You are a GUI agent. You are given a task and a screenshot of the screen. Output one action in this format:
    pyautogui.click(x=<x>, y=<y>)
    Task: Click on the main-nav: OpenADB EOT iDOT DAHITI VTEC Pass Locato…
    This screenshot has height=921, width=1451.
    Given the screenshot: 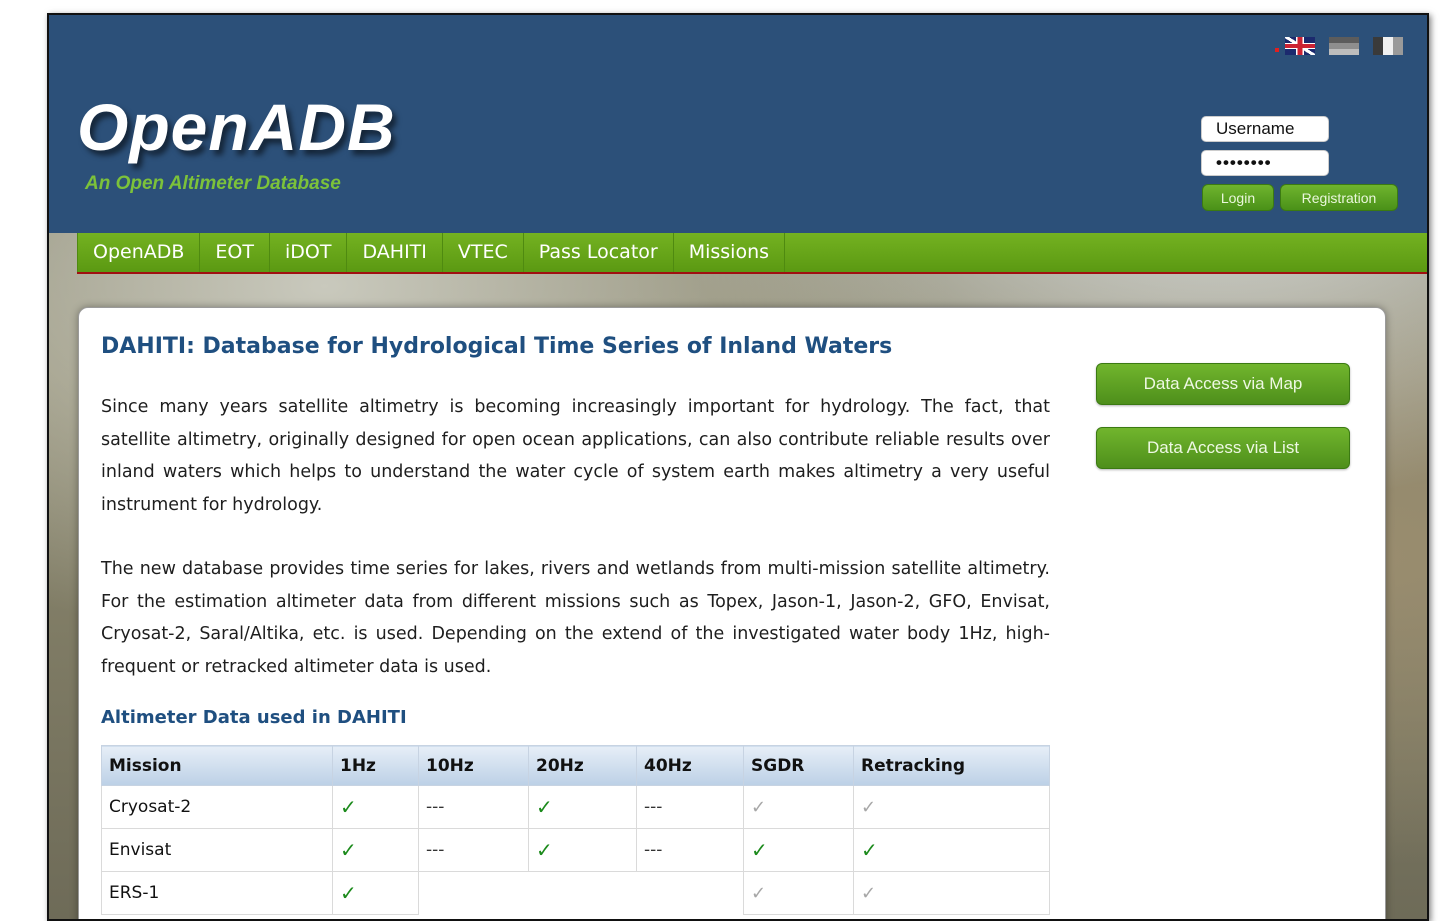 What is the action you would take?
    pyautogui.click(x=752, y=253)
    